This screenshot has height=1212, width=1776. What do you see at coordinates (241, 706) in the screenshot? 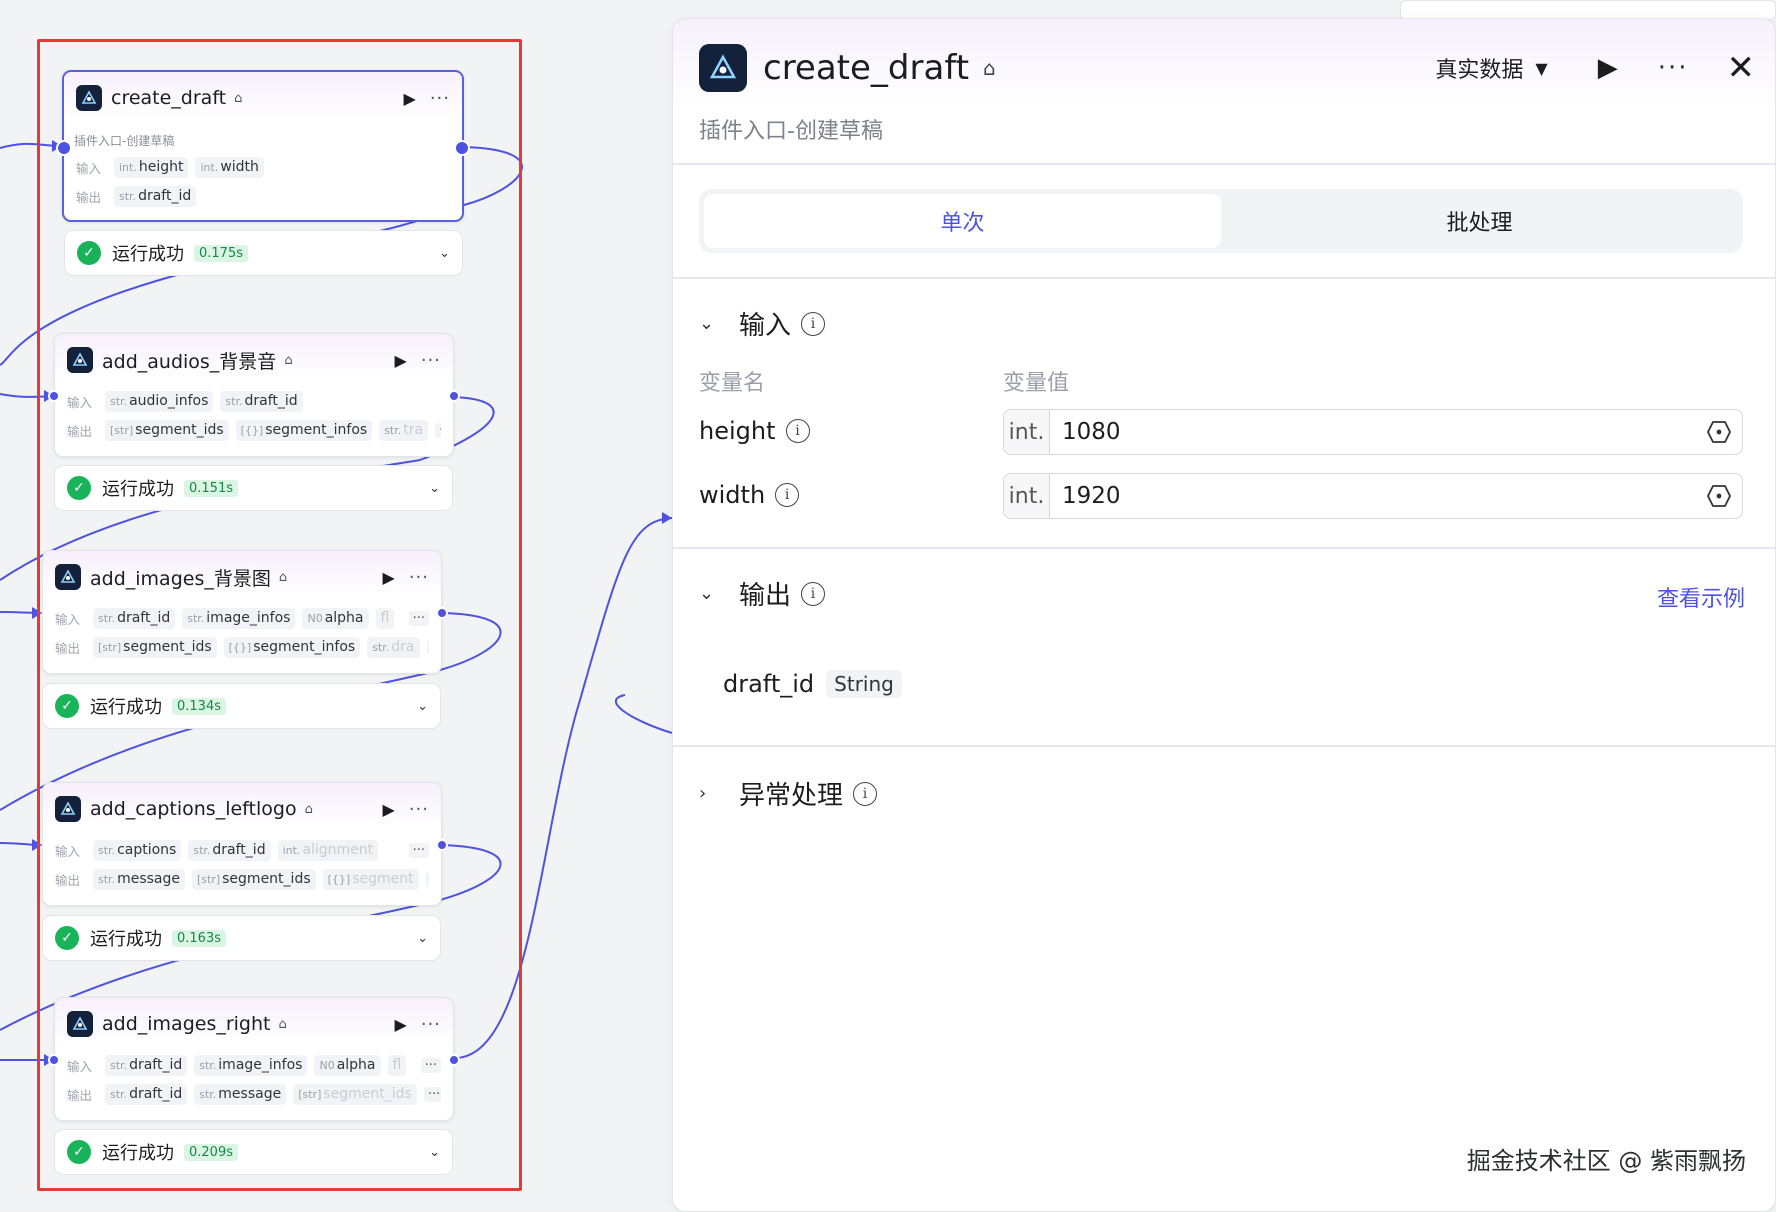
I see `run-status-bar: ✓ 运行成功 0.134s ⌄` at bounding box center [241, 706].